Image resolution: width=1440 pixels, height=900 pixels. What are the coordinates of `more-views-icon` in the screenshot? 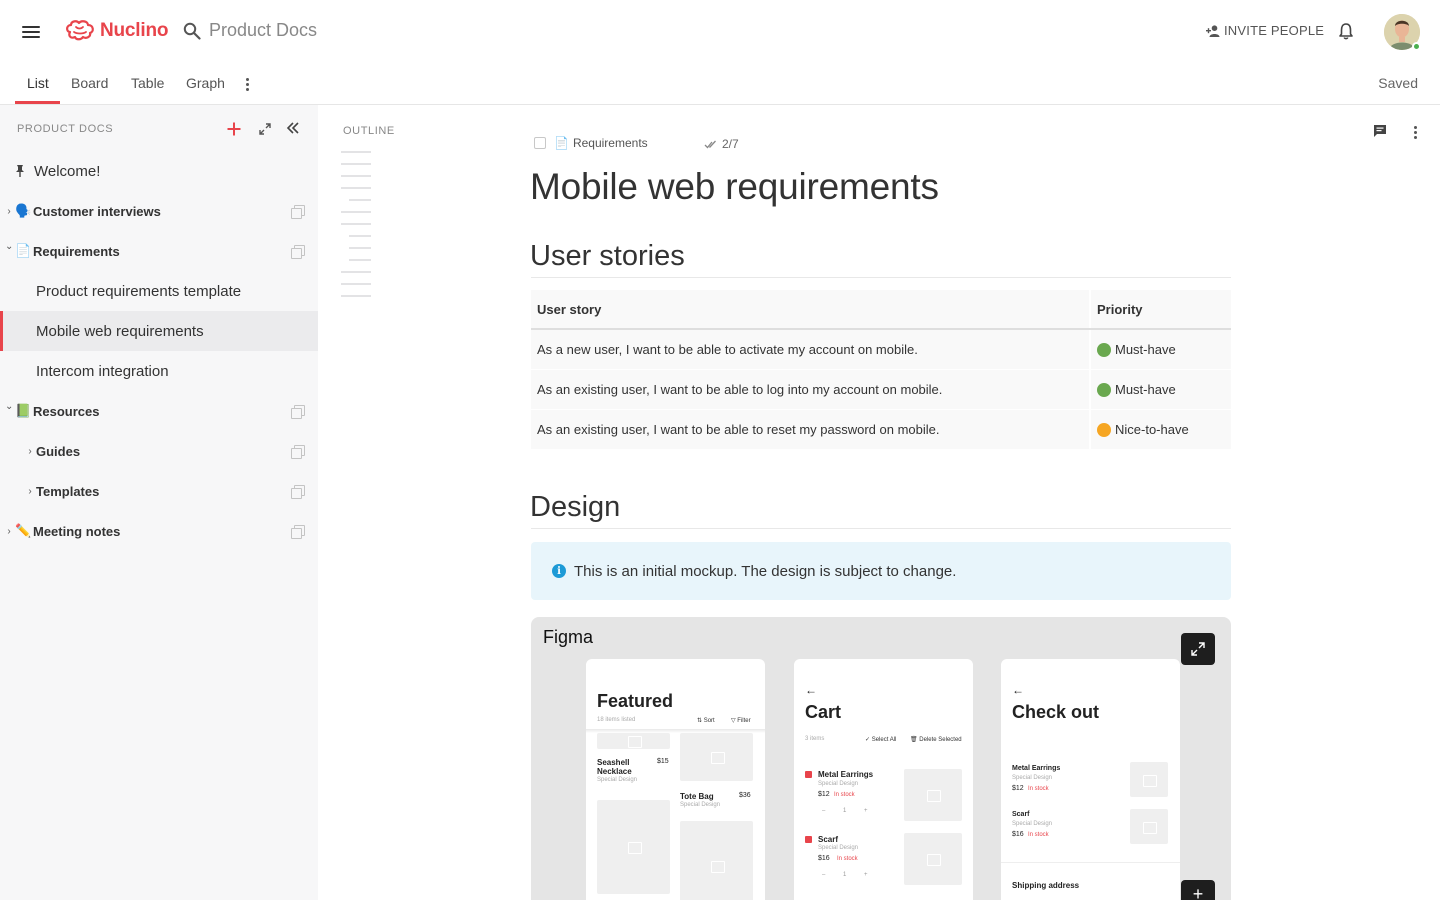 It's located at (247, 84).